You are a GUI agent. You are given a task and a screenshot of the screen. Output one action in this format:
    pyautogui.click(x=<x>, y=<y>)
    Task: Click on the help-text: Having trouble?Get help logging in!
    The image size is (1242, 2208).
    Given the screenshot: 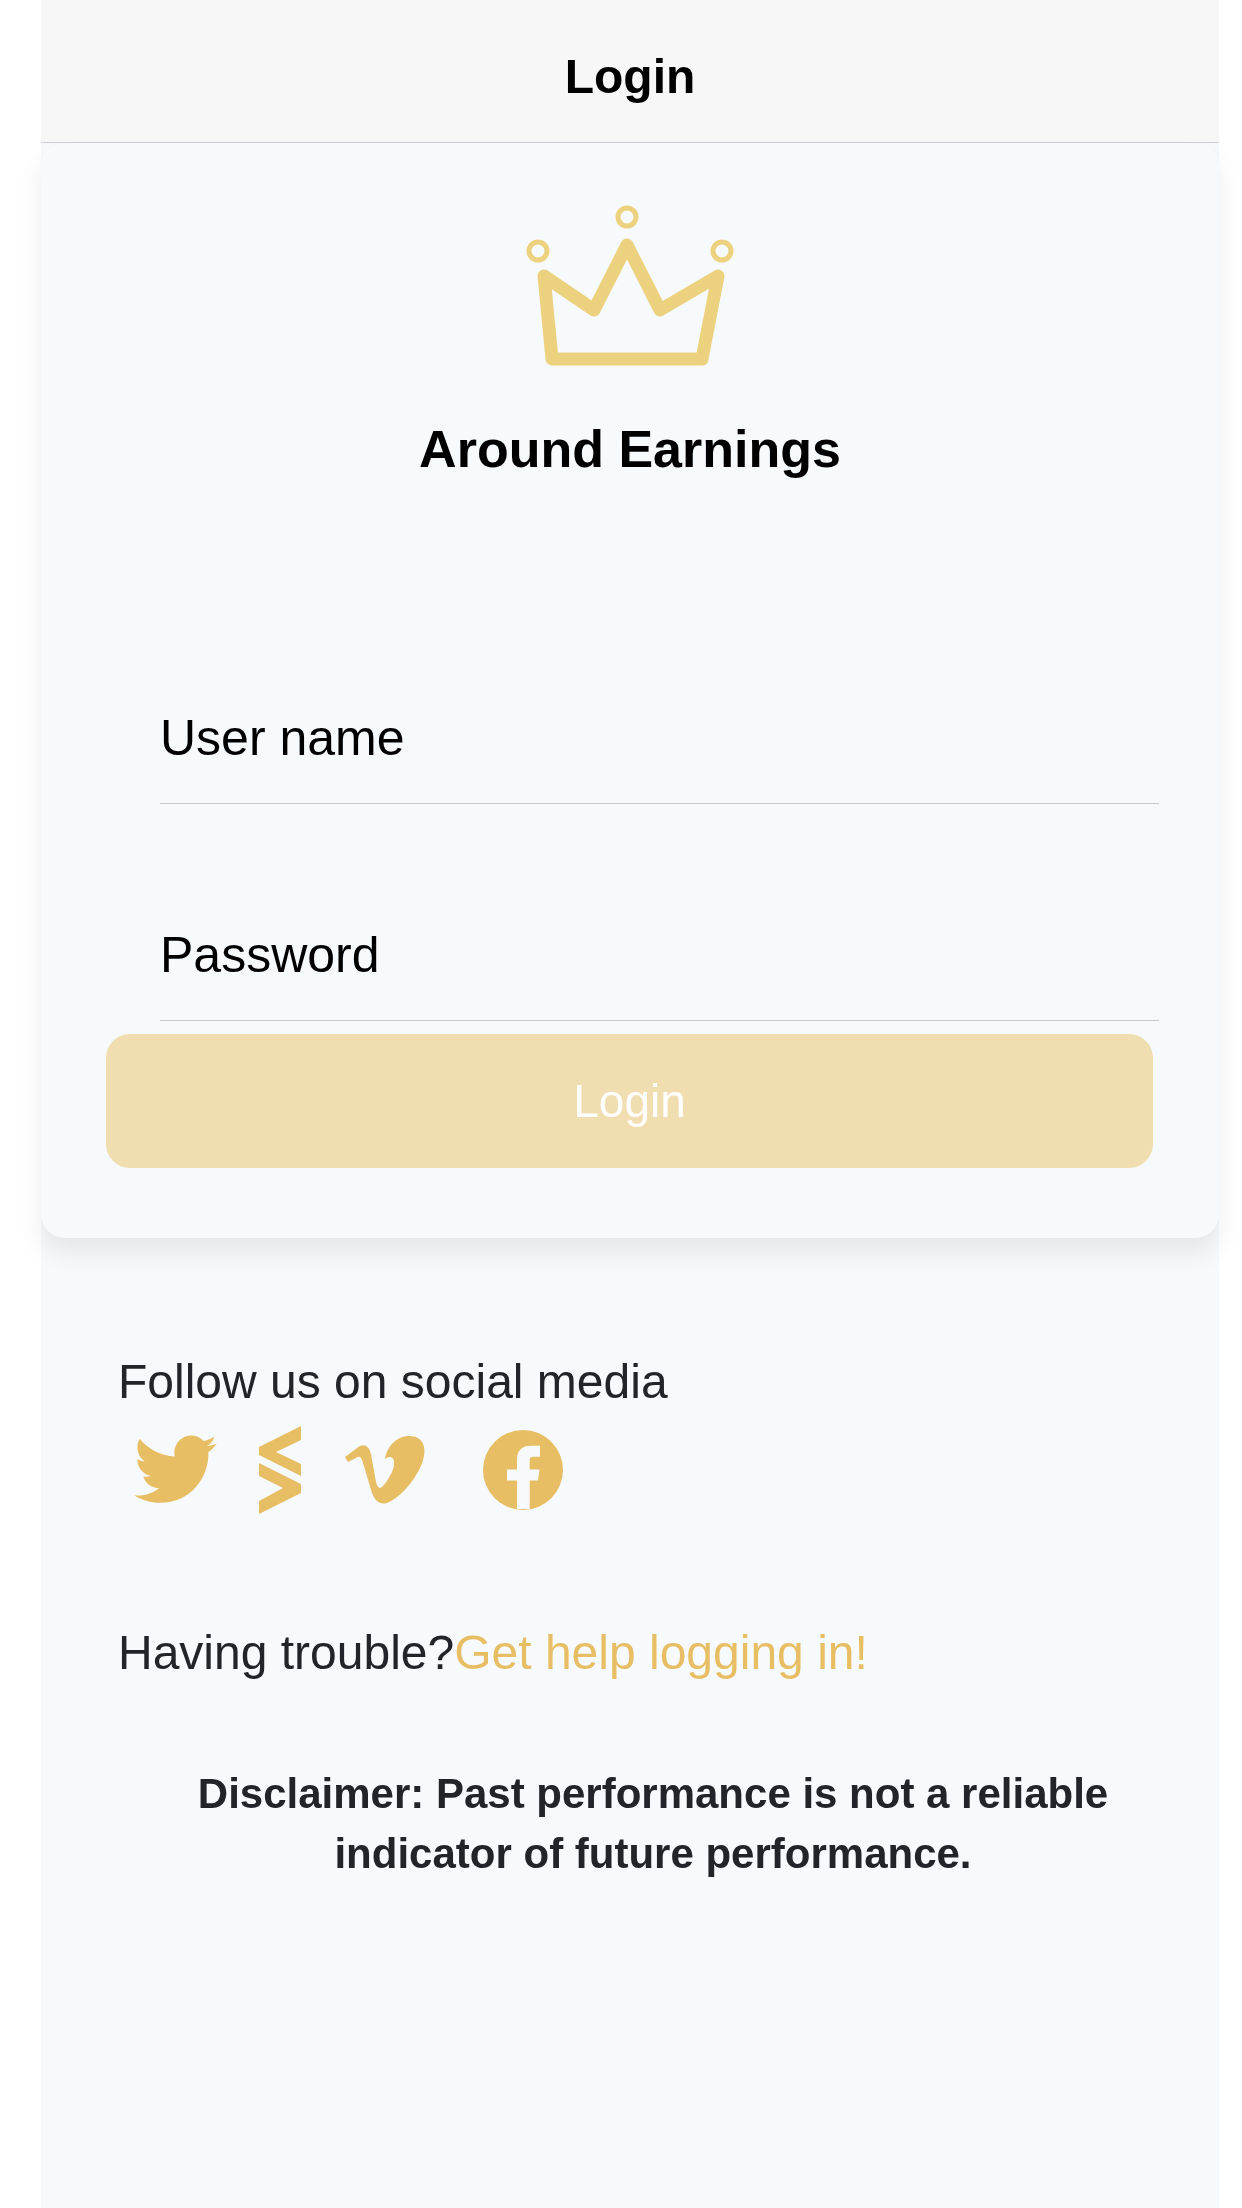 What is the action you would take?
    pyautogui.click(x=493, y=1653)
    